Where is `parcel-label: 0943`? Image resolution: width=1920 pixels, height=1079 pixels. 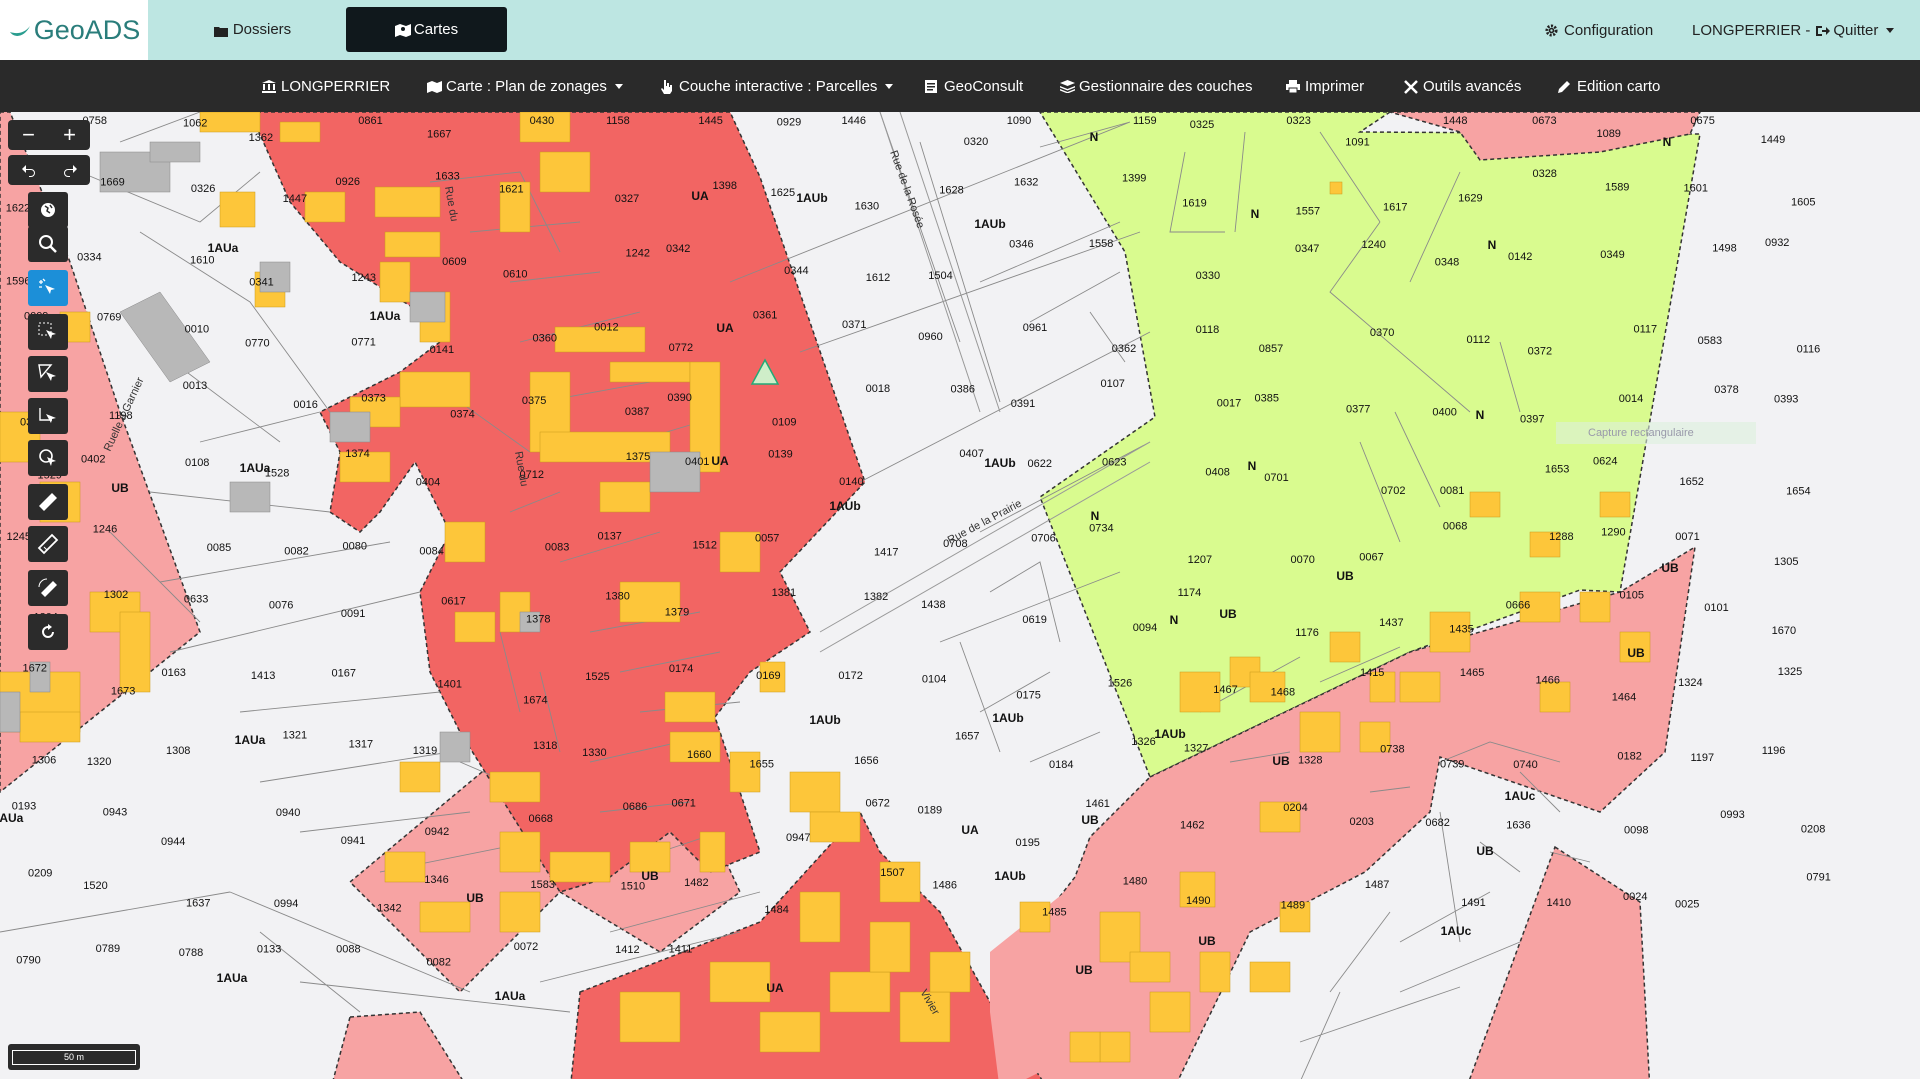 parcel-label: 0943 is located at coordinates (115, 813).